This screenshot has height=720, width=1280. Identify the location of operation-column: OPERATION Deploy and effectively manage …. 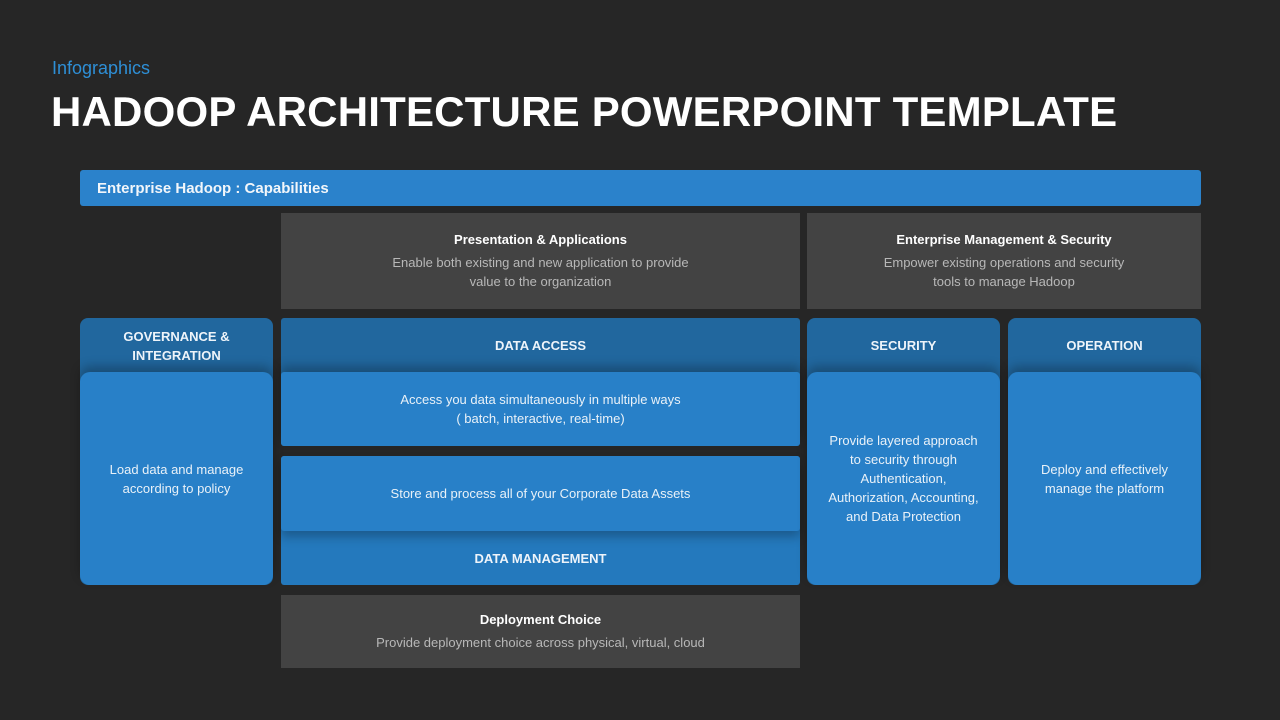
(1104, 451).